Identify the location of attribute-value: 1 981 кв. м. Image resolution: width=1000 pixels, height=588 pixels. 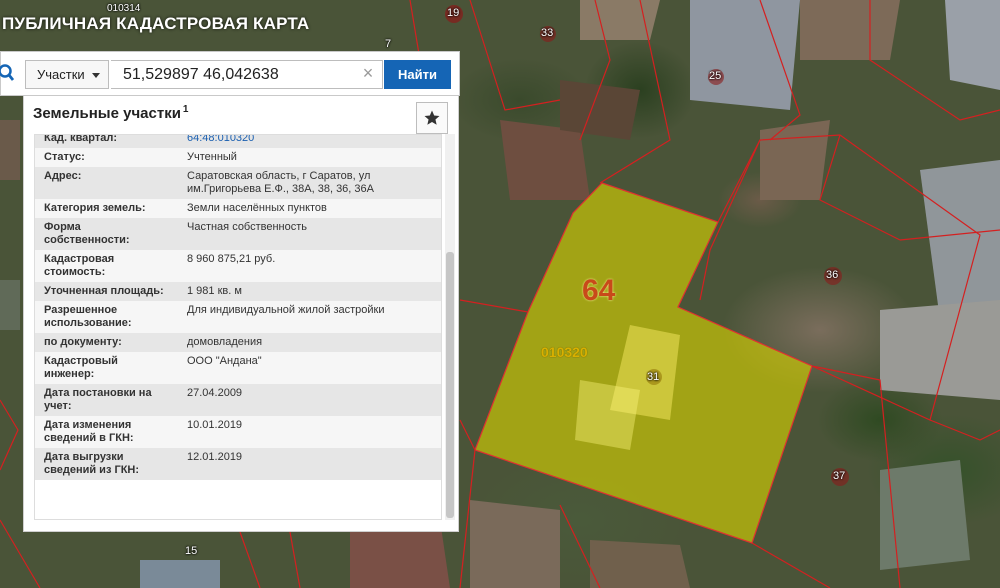
(214, 291).